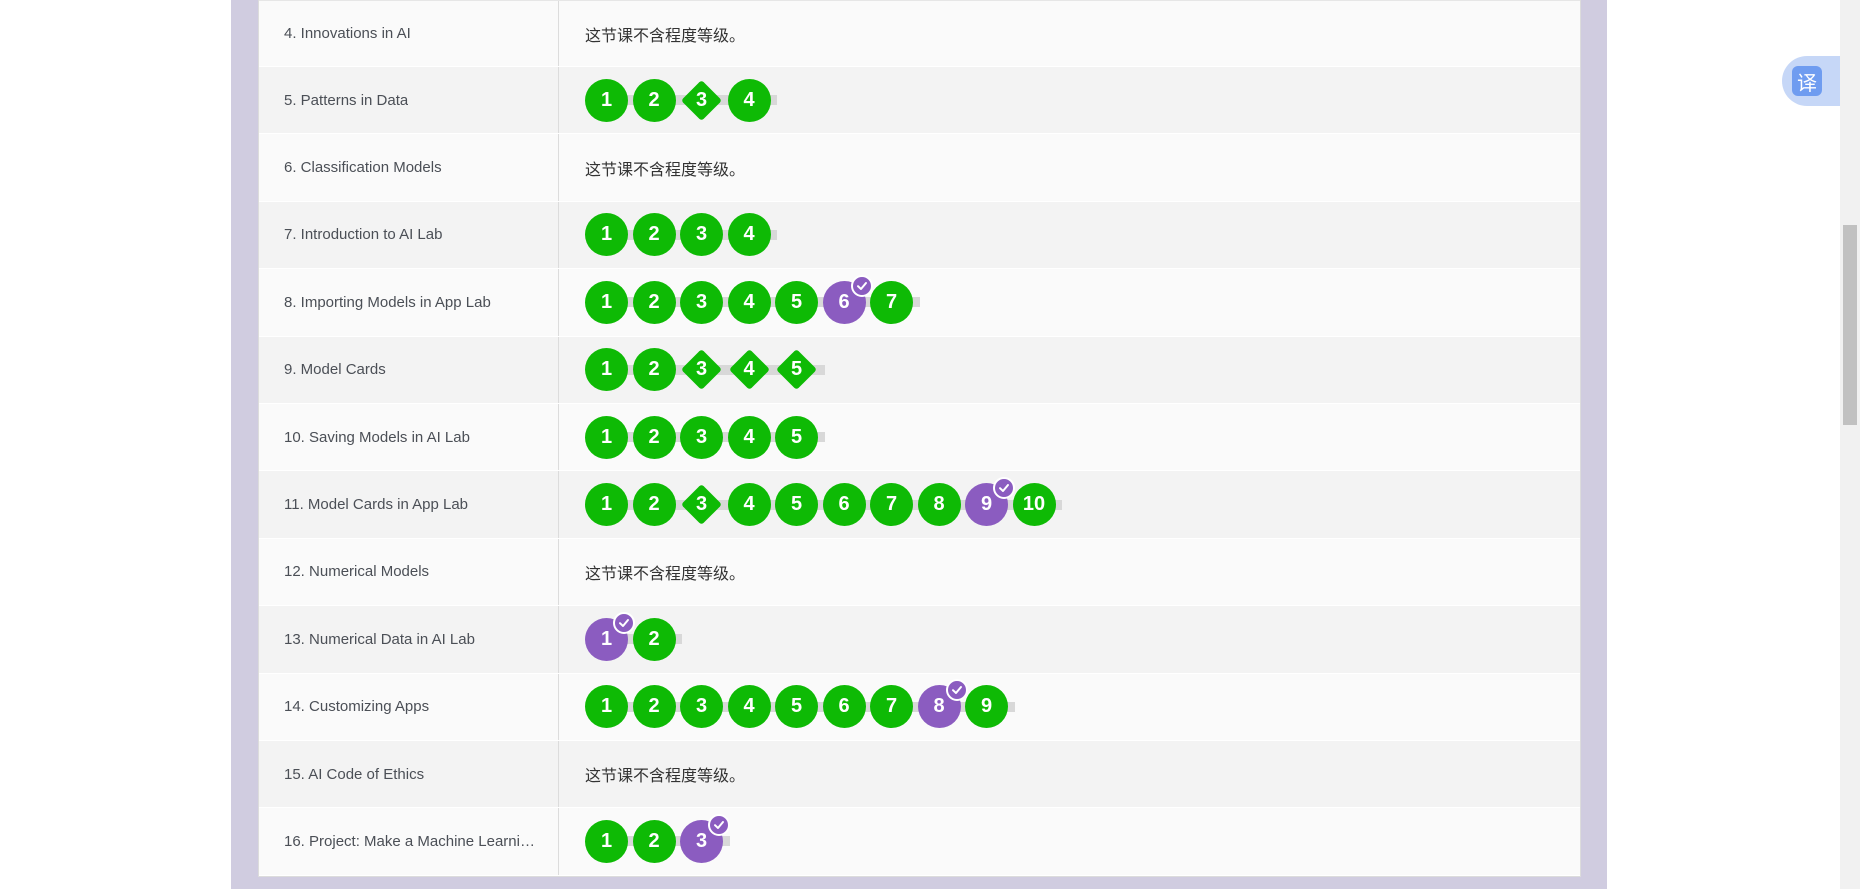  Describe the element at coordinates (356, 571) in the screenshot. I see `lesson-name: 12. Numerical Models` at that location.